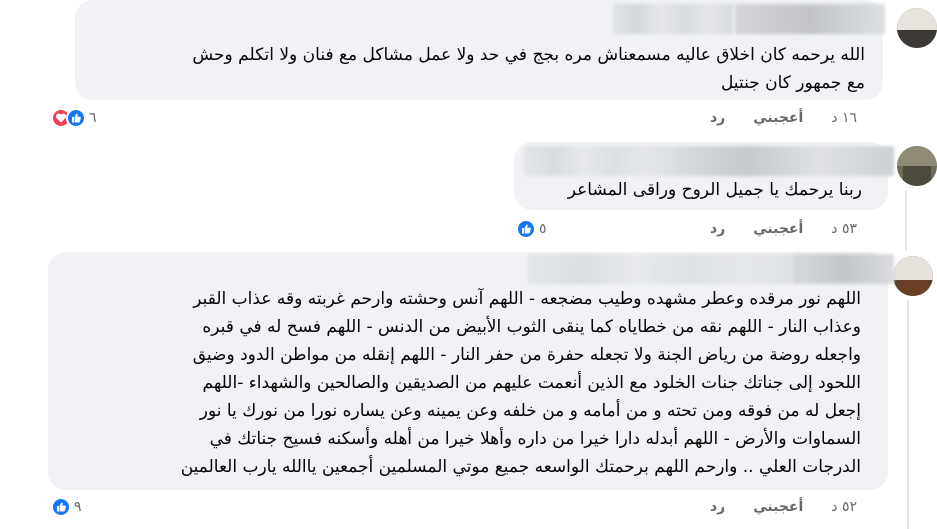 Image resolution: width=937 pixels, height=529 pixels. I want to click on comment-text: ربنا يرحمك يا جميل الروح وراقى المشاعر, so click(714, 190).